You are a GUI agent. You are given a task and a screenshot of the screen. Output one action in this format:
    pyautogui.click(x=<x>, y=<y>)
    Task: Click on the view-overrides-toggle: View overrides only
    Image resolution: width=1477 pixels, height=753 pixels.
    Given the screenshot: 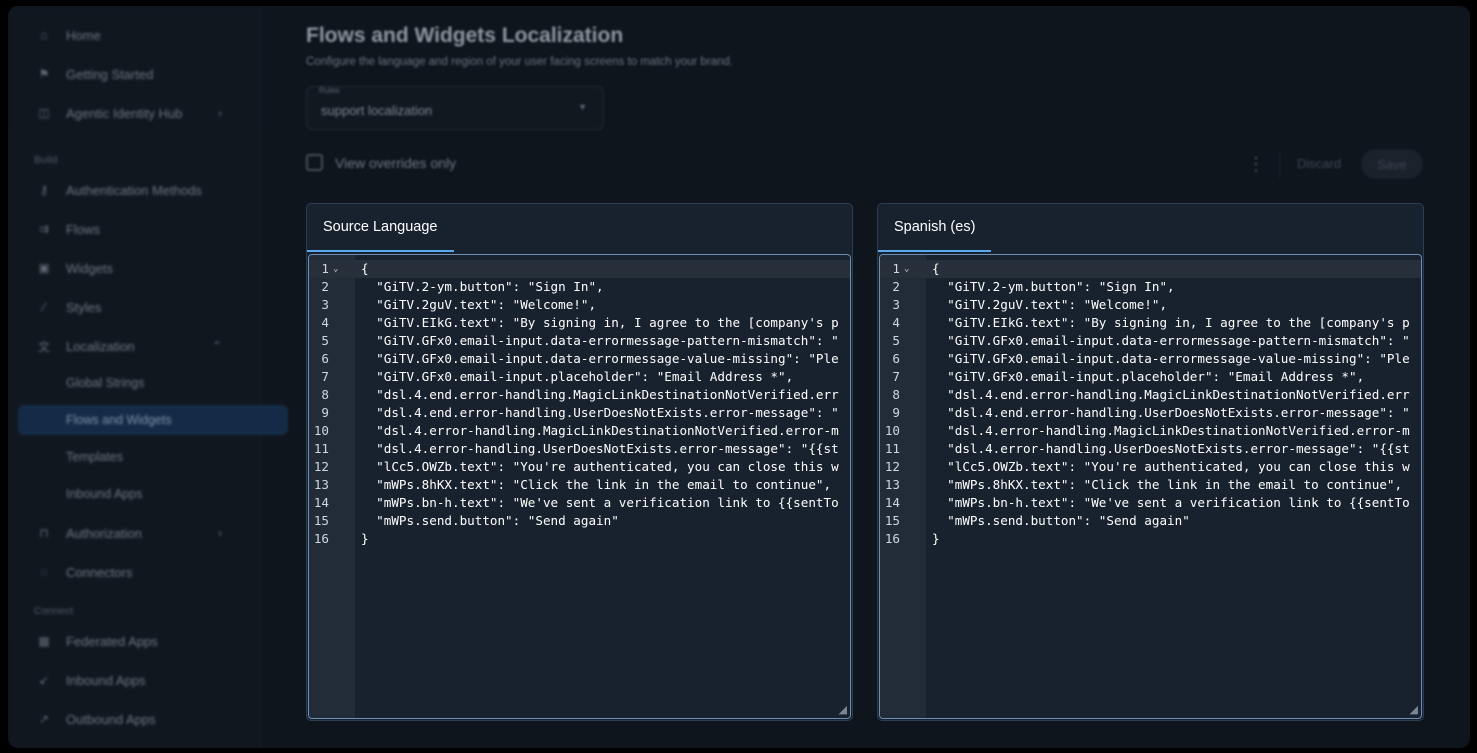 What is the action you would take?
    pyautogui.click(x=381, y=162)
    